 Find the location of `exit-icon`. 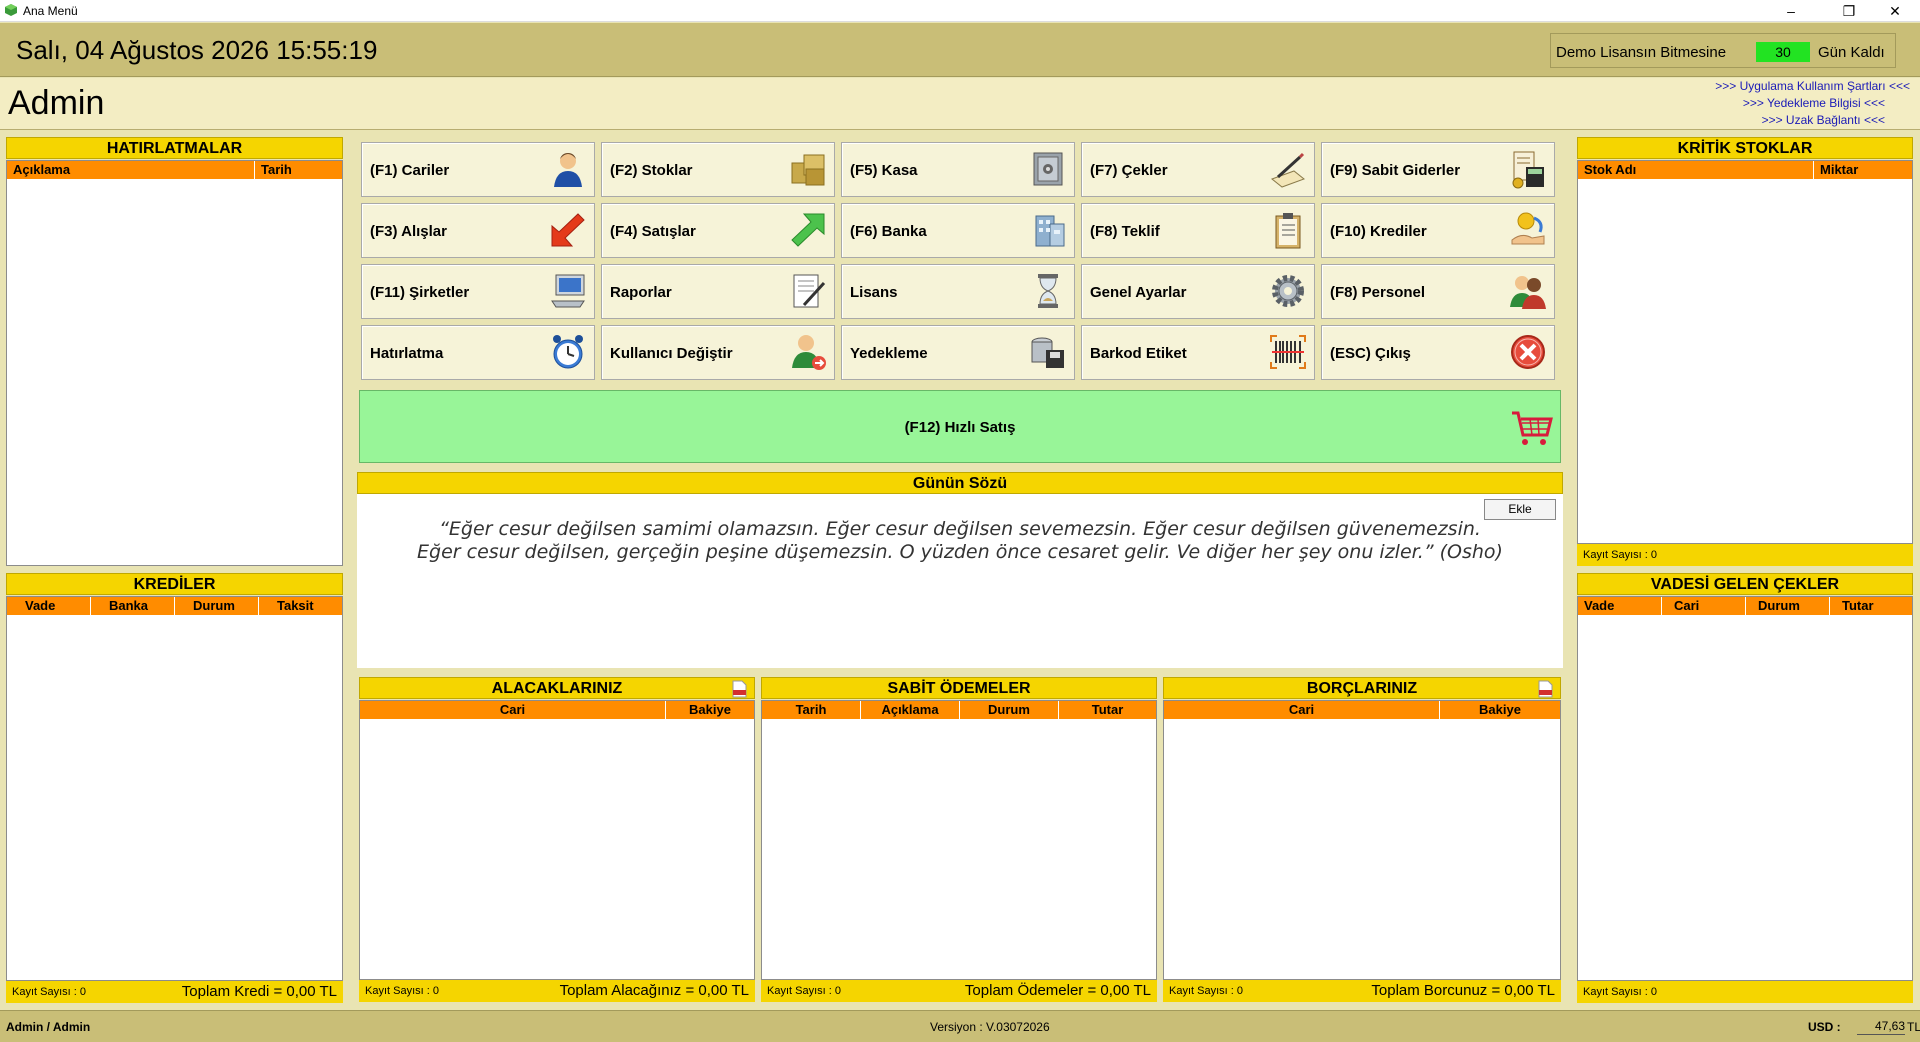

exit-icon is located at coordinates (1528, 352).